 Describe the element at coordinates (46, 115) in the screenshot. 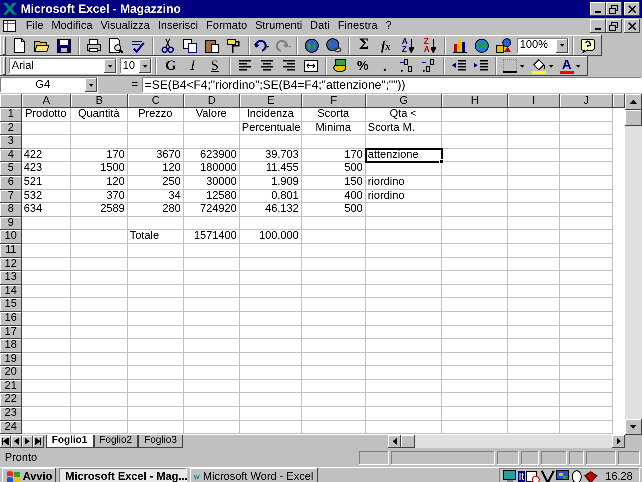

I see `table-cell: Prodotto` at that location.